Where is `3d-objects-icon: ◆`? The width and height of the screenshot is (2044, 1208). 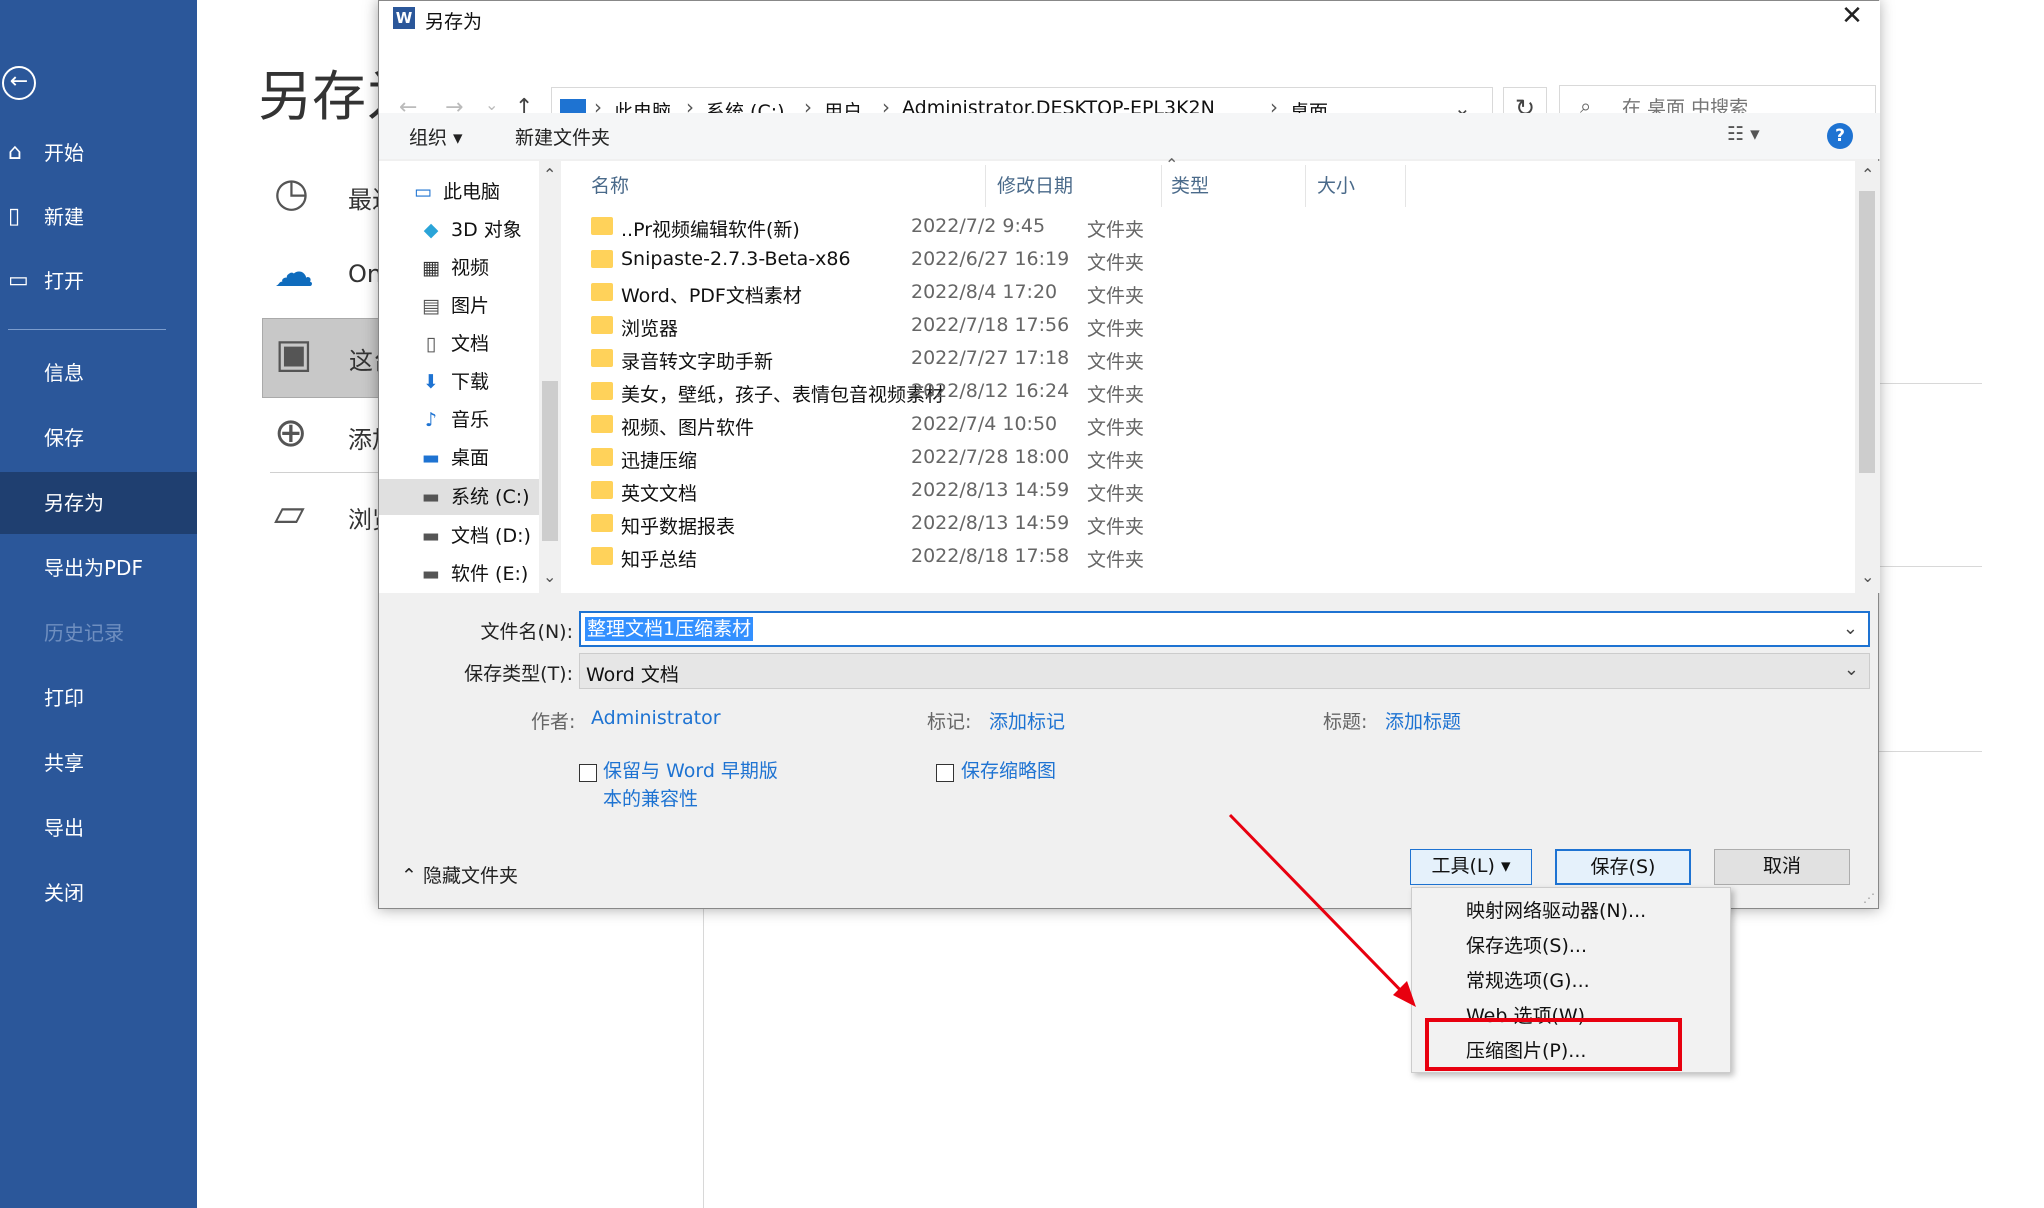 3d-objects-icon: ◆ is located at coordinates (431, 230).